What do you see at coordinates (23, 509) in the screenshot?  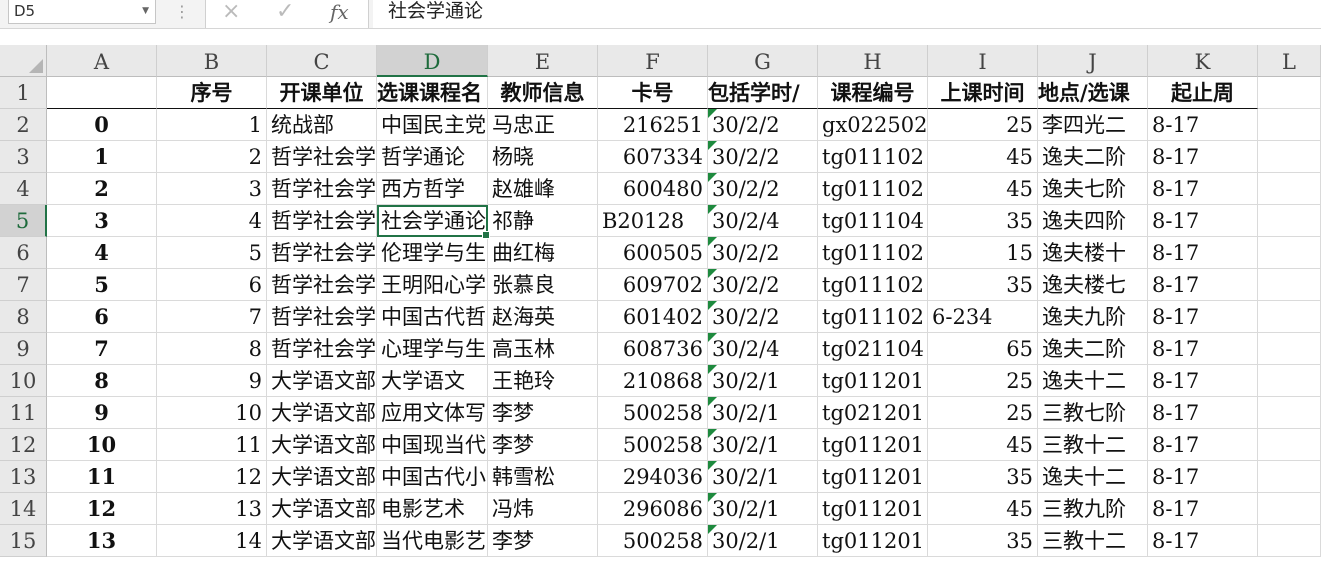 I see `row-header-14: 14` at bounding box center [23, 509].